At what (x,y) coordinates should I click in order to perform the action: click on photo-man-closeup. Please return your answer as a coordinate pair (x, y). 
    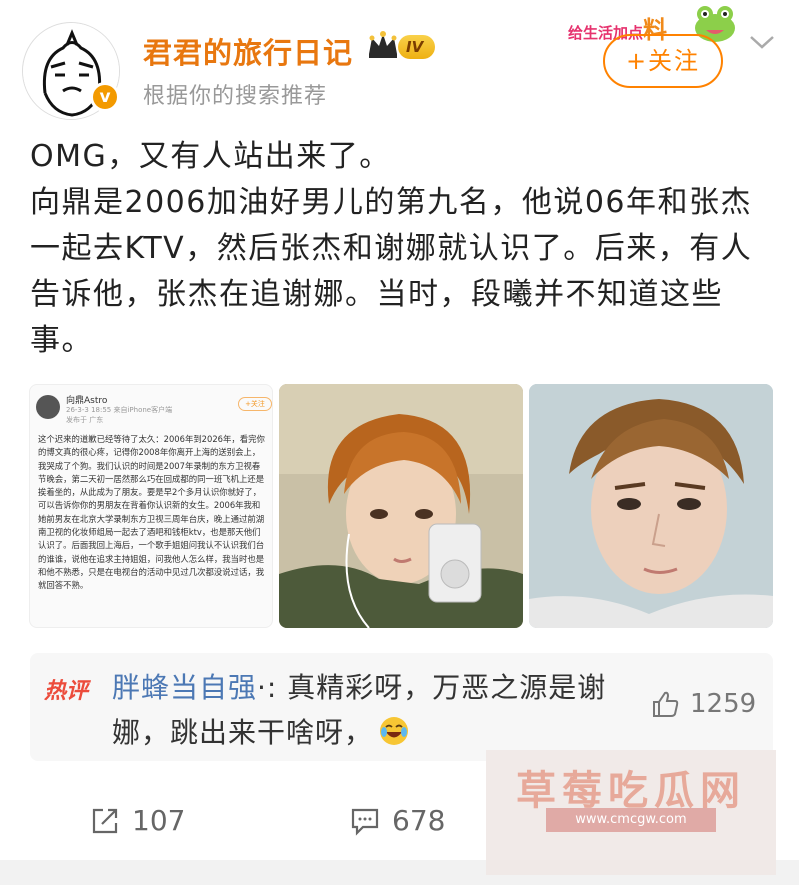
    Looking at the image, I should click on (651, 506).